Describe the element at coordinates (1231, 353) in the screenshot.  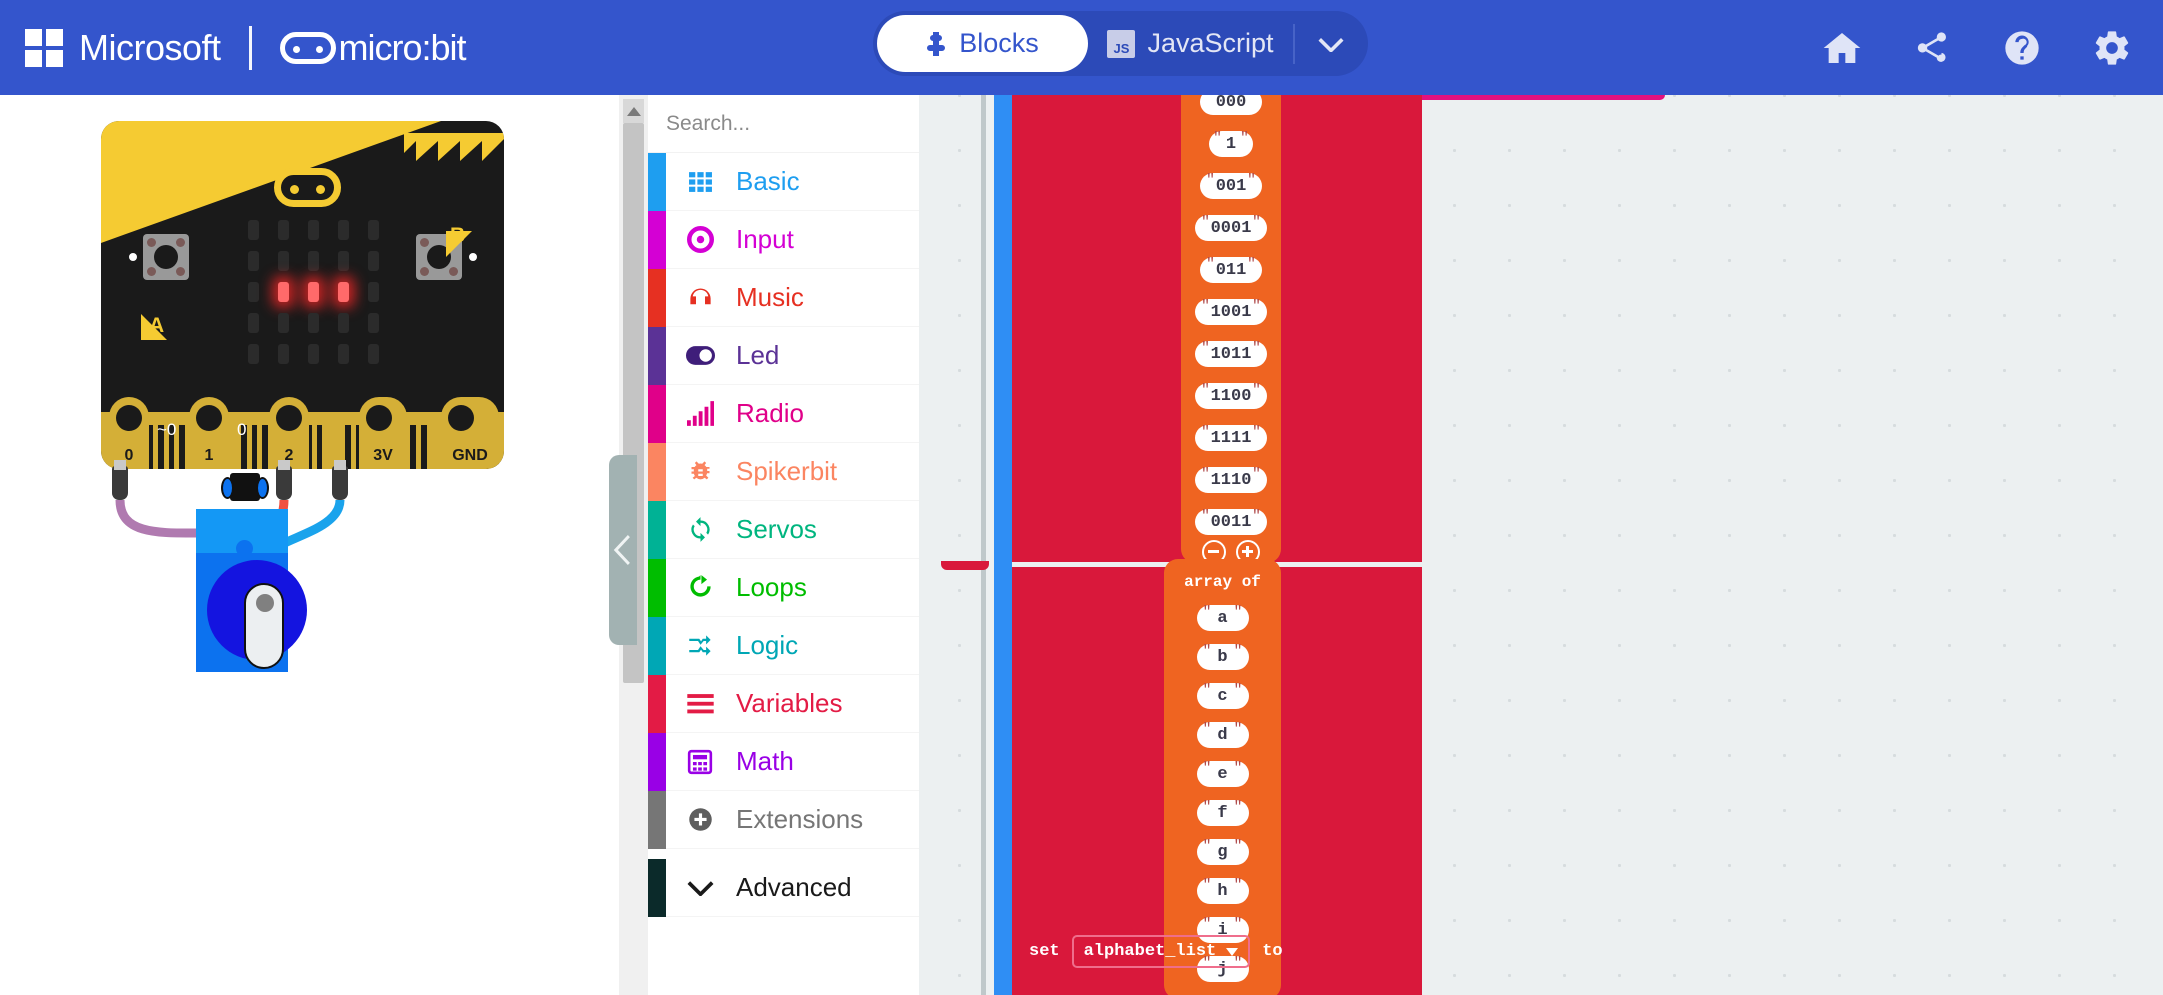
I see `array-item: " 1011 "` at that location.